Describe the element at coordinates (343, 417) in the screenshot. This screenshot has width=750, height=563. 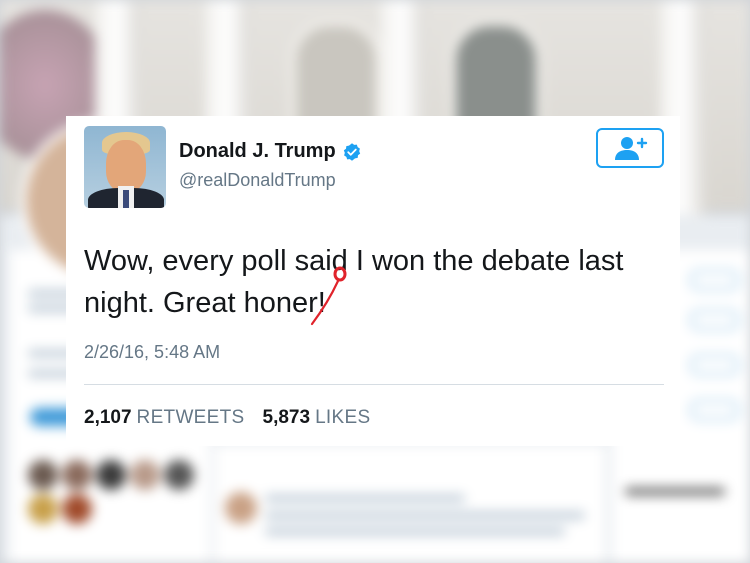
I see `likes-label: LIKES` at that location.